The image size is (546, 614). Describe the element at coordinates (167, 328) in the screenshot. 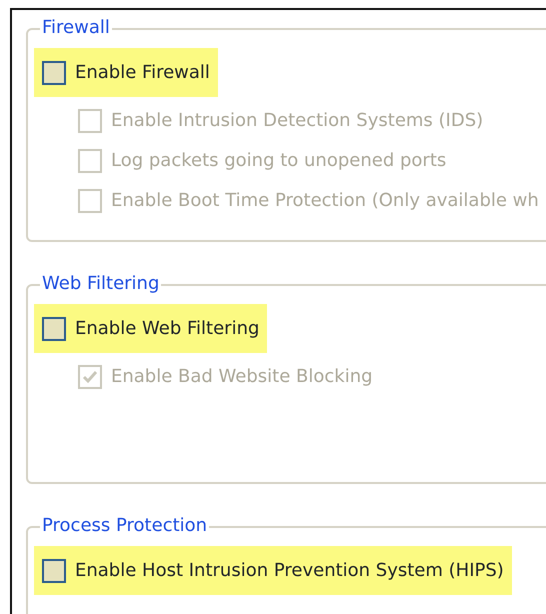

I see `checkbox-label: Enable Web Filtering` at that location.